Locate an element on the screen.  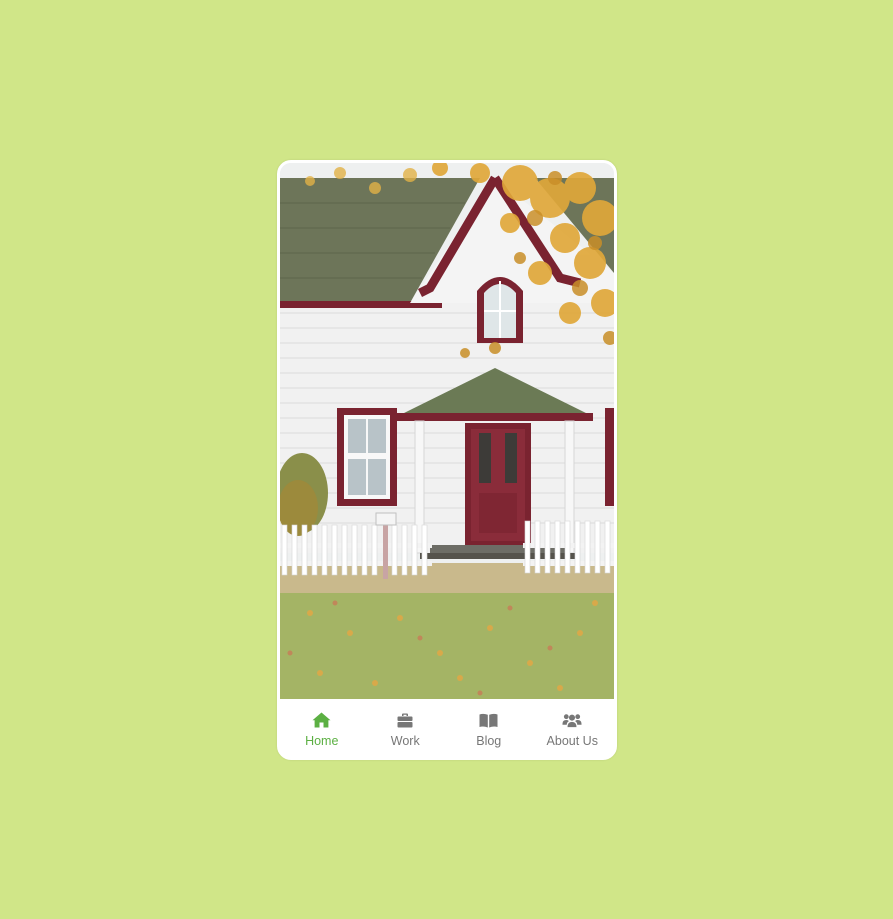
users-icon is located at coordinates (572, 720).